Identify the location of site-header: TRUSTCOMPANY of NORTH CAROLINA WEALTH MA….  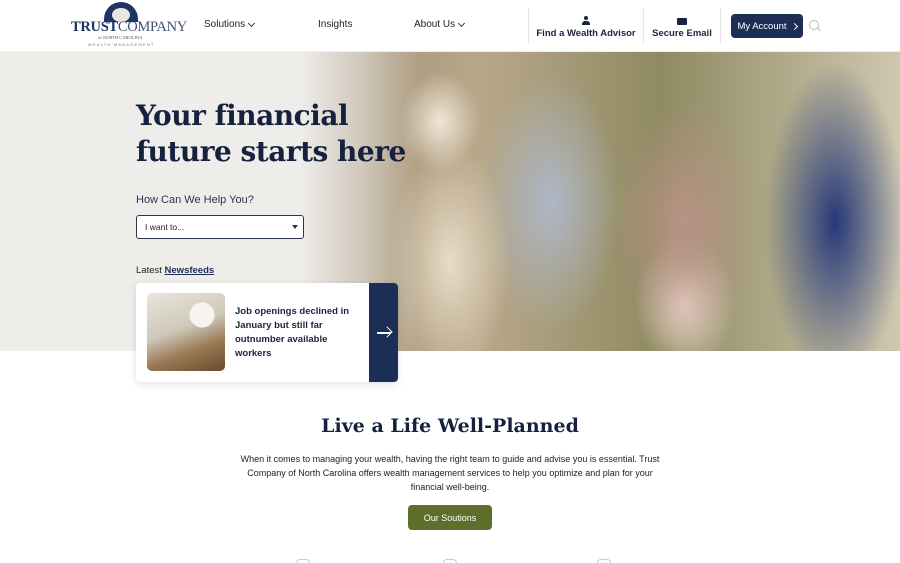
(450, 26).